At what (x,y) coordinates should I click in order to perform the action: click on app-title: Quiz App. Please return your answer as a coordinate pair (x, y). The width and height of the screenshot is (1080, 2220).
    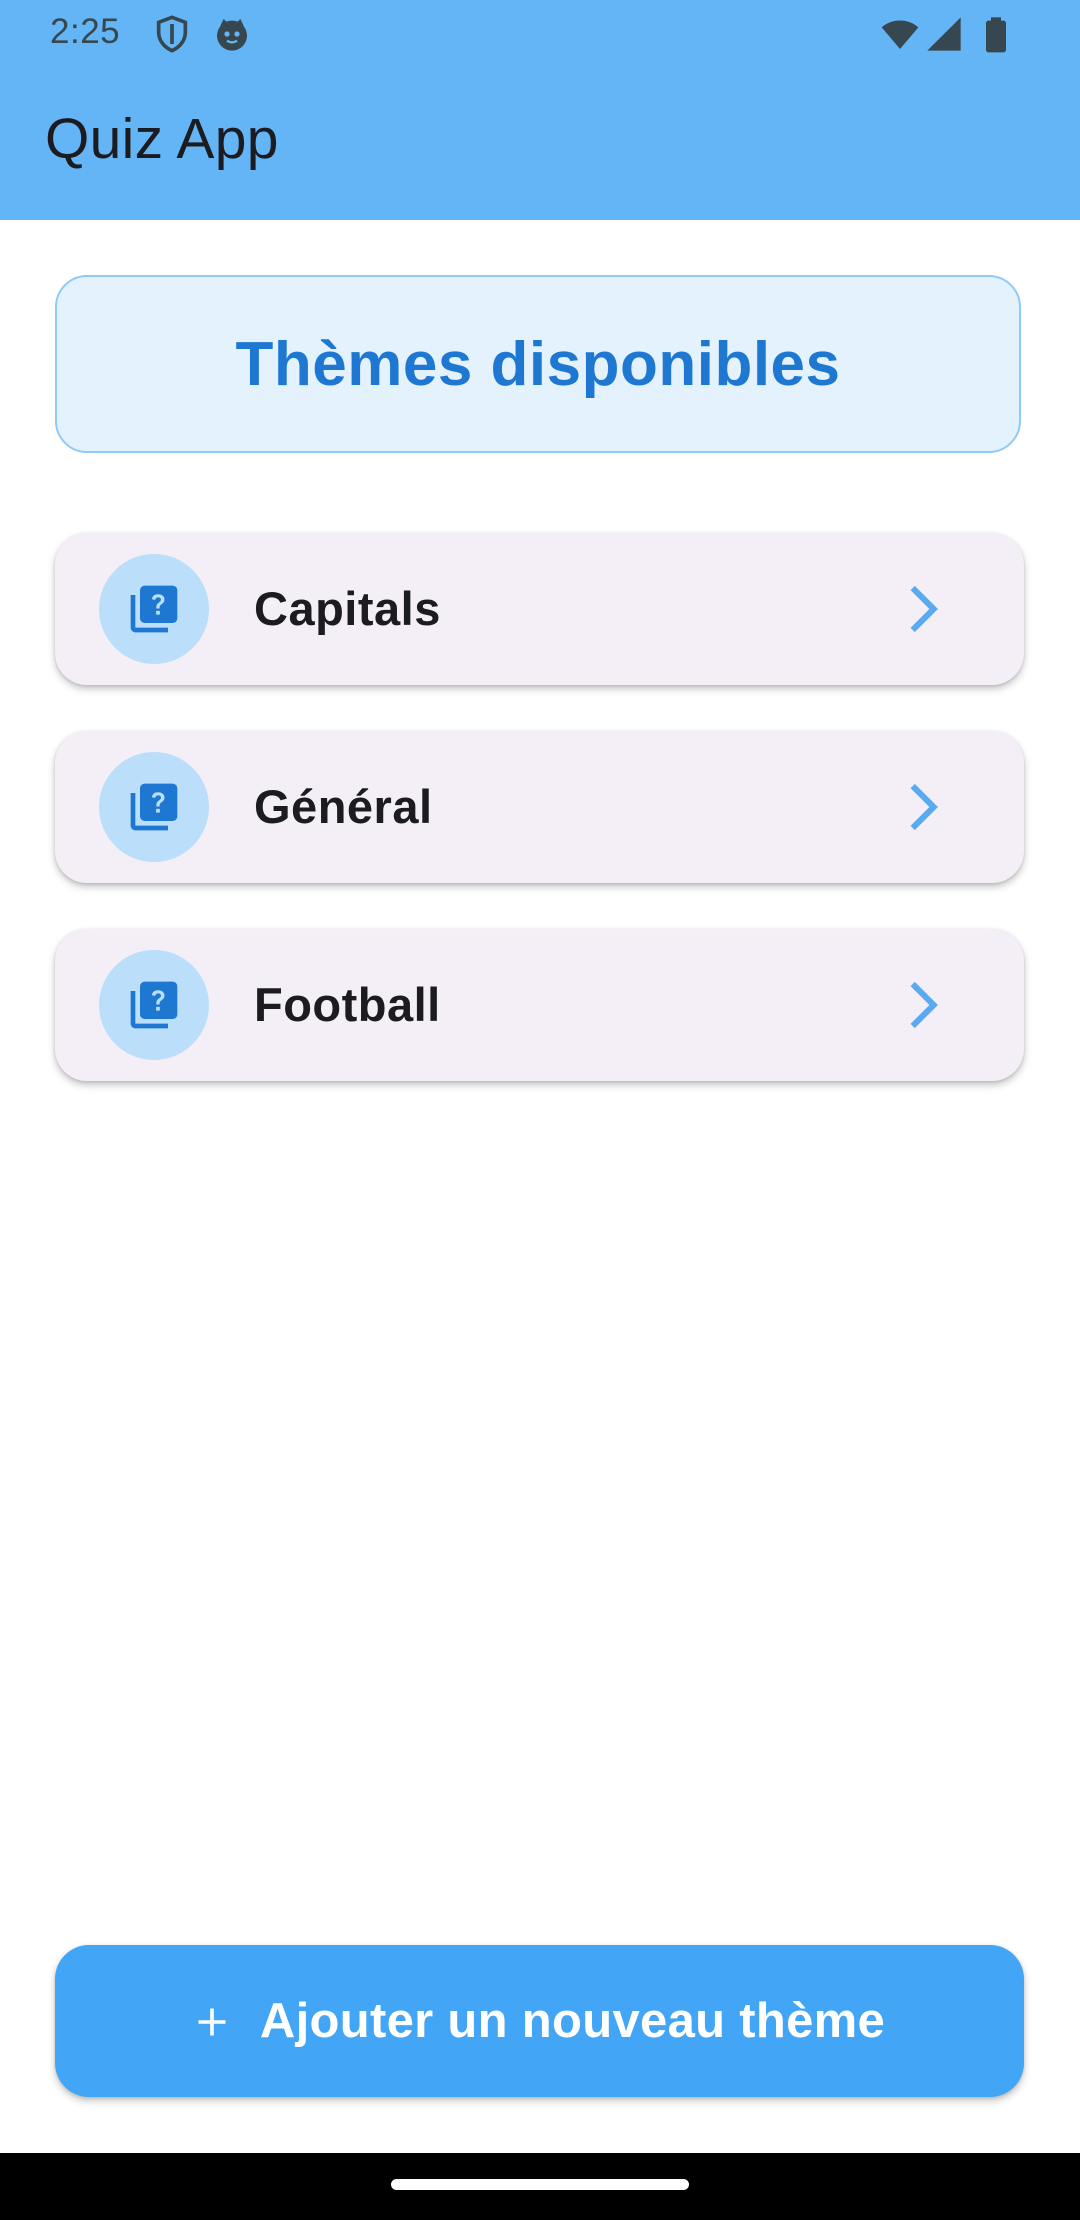
    Looking at the image, I should click on (162, 139).